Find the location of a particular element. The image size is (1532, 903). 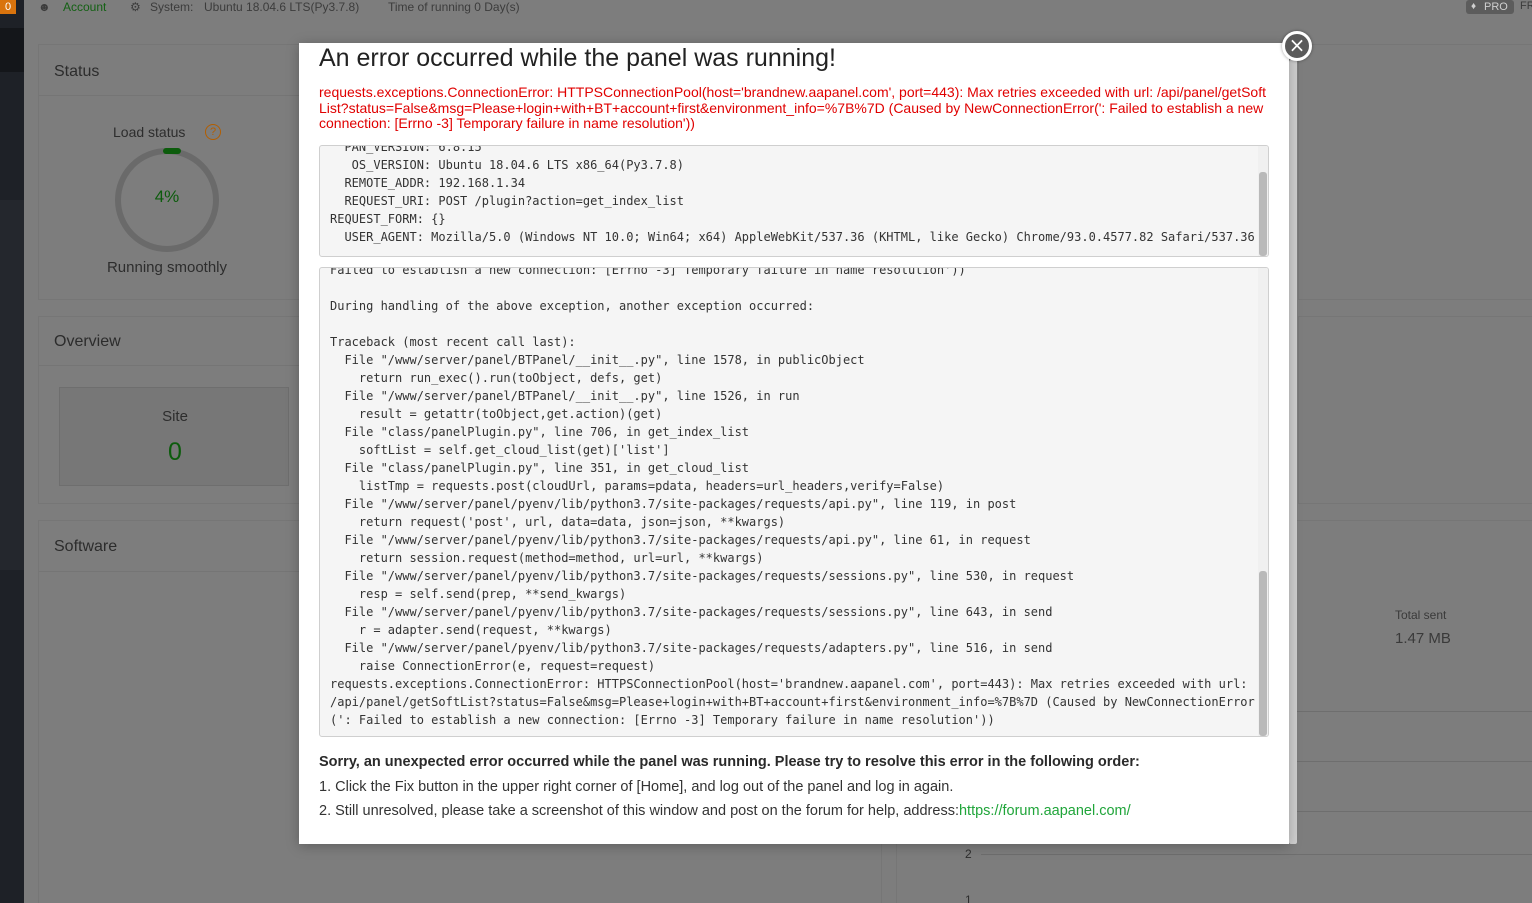

chart-gridline is located at coordinates (1256, 854).